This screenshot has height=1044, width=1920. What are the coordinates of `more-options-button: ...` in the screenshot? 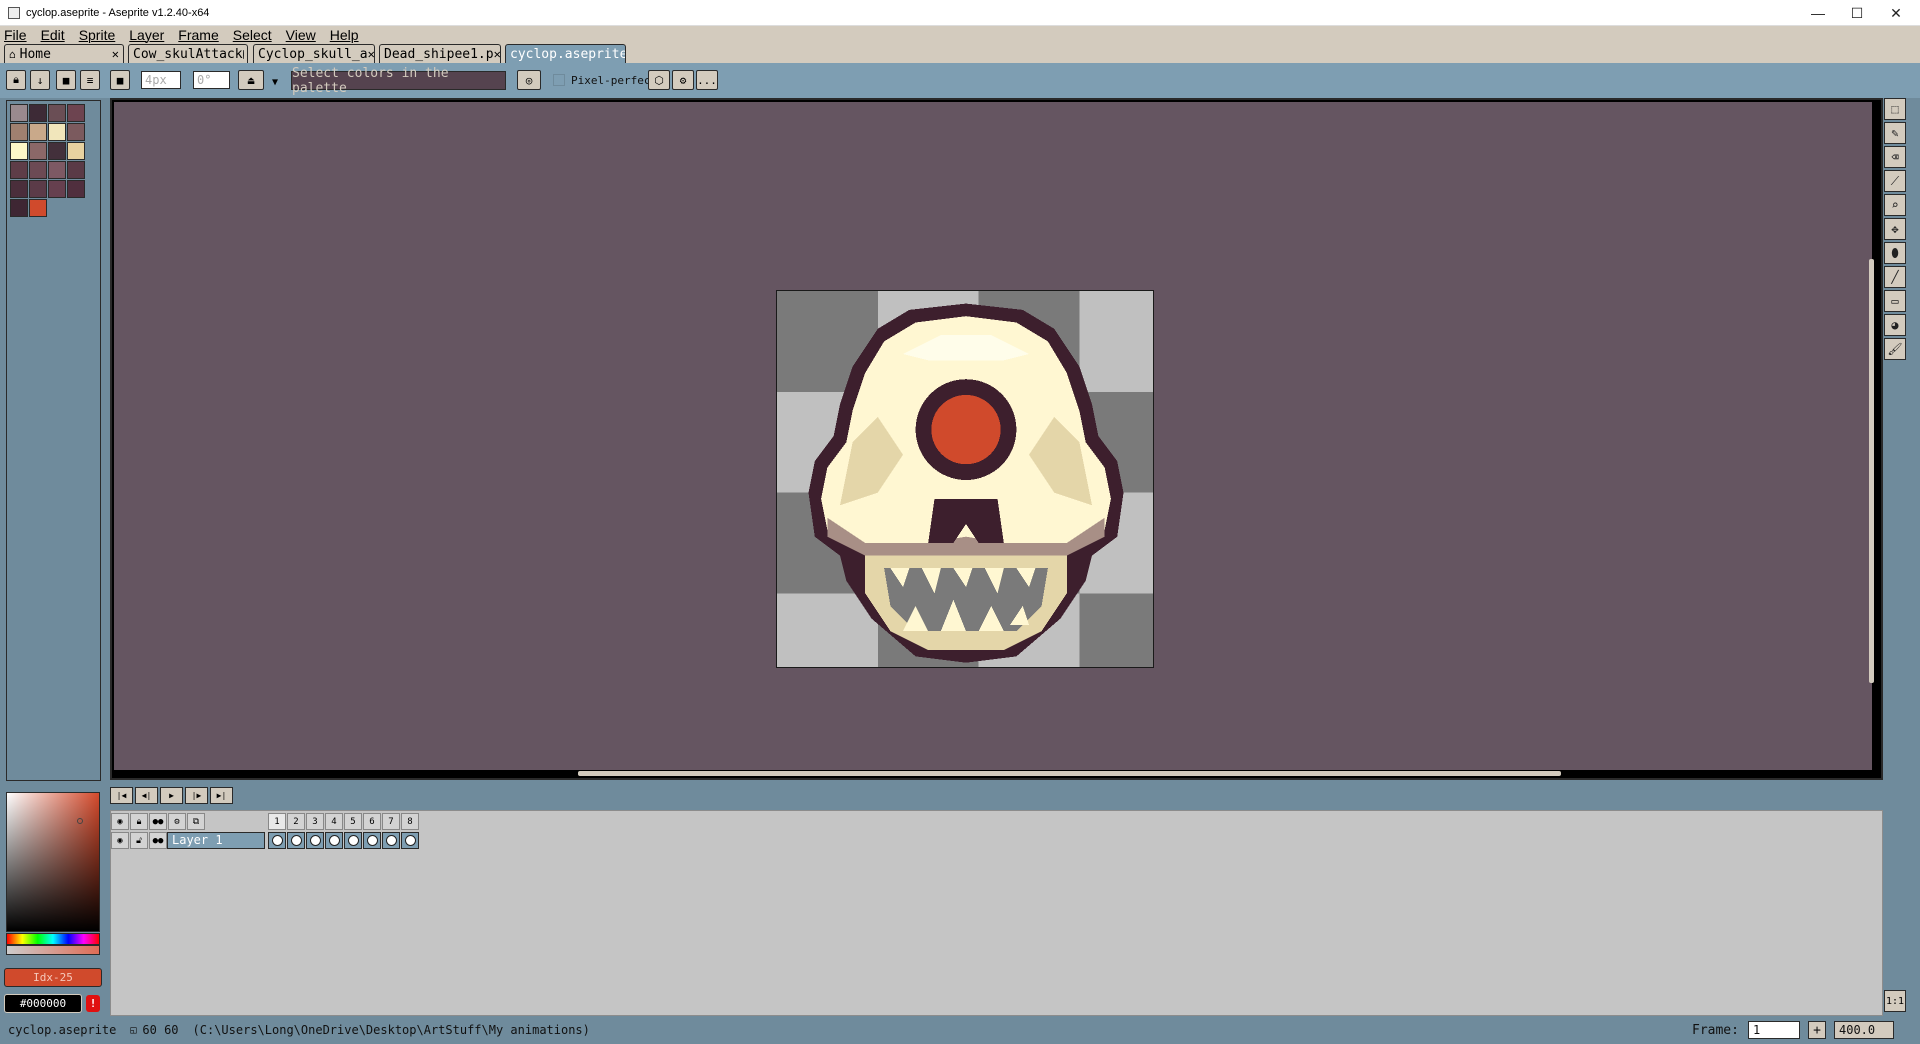 It's located at (707, 80).